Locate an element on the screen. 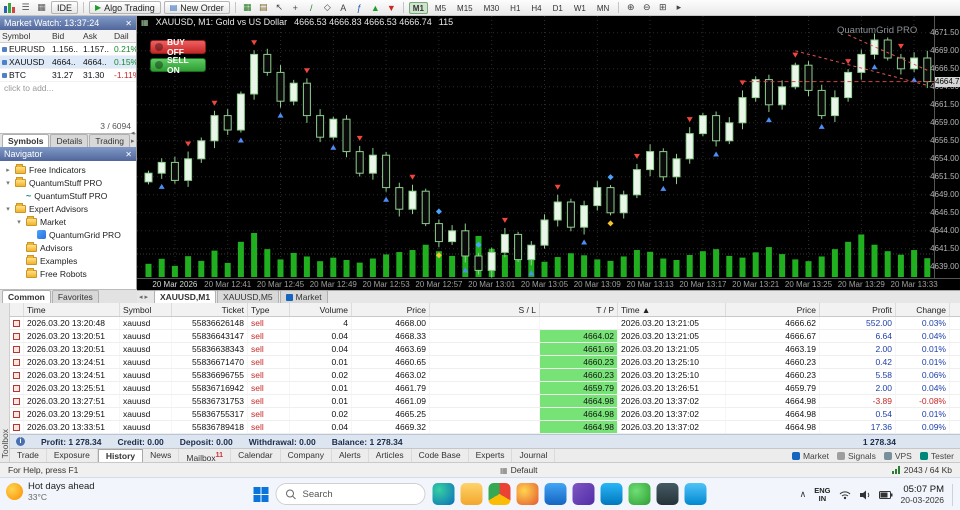  taskbar-folder-icon is located at coordinates (471, 494).